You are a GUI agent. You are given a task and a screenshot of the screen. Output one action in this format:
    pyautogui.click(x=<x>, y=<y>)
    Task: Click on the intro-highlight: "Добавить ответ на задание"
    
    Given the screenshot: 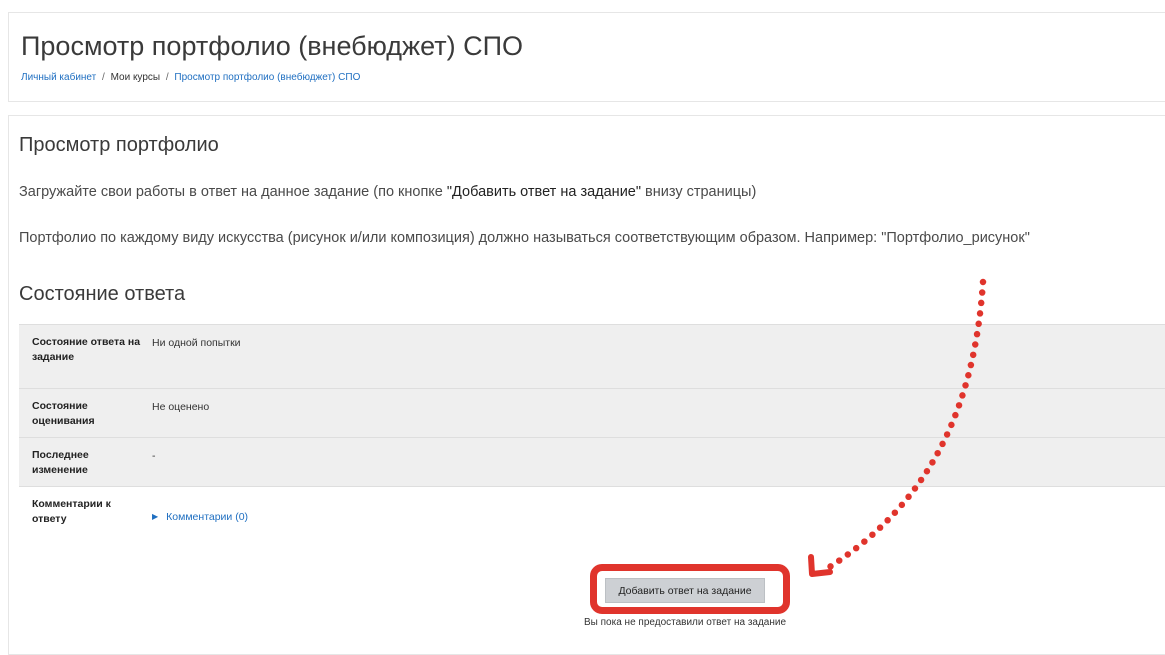 What is the action you would take?
    pyautogui.click(x=543, y=192)
    